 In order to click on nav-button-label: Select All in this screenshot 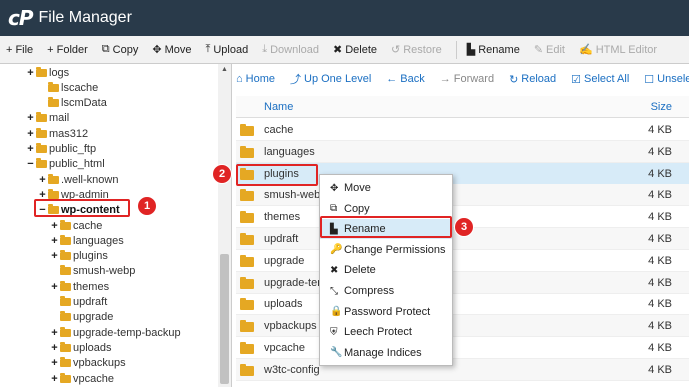, I will do `click(607, 79)`.